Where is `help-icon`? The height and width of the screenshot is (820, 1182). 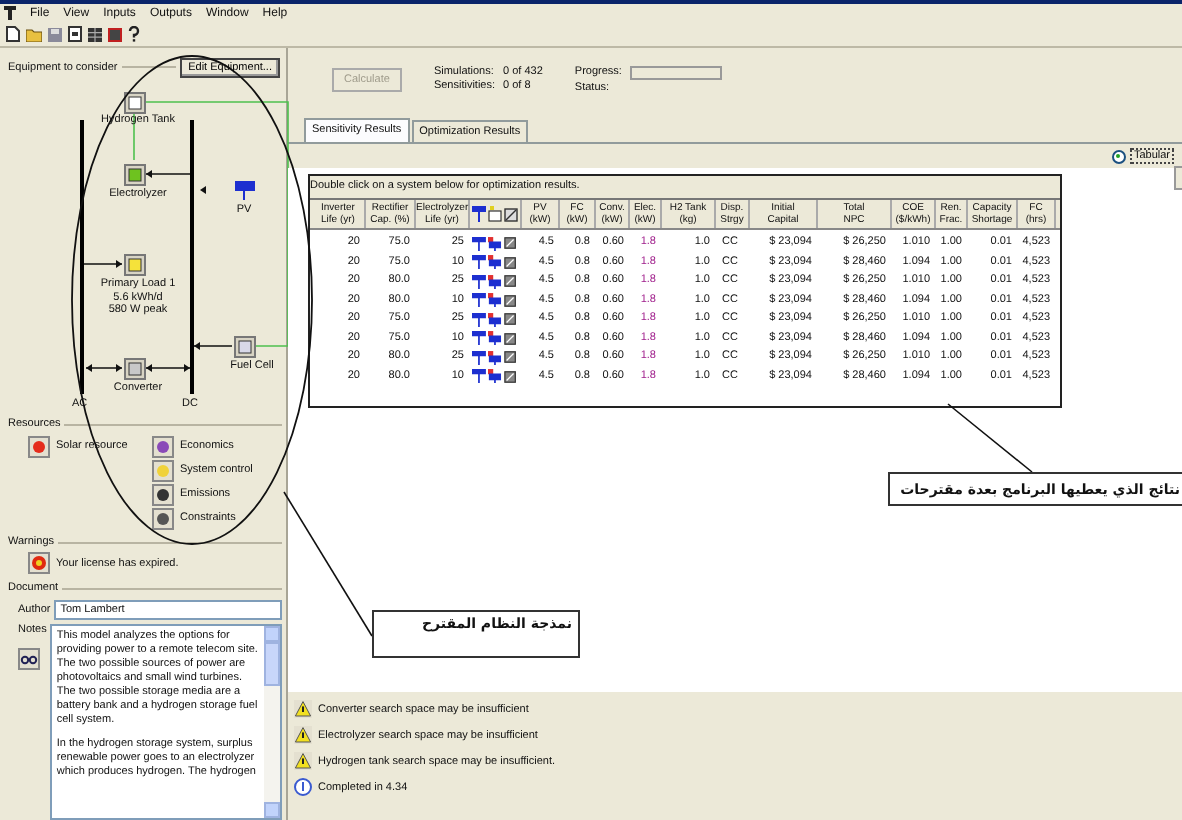 help-icon is located at coordinates (134, 34).